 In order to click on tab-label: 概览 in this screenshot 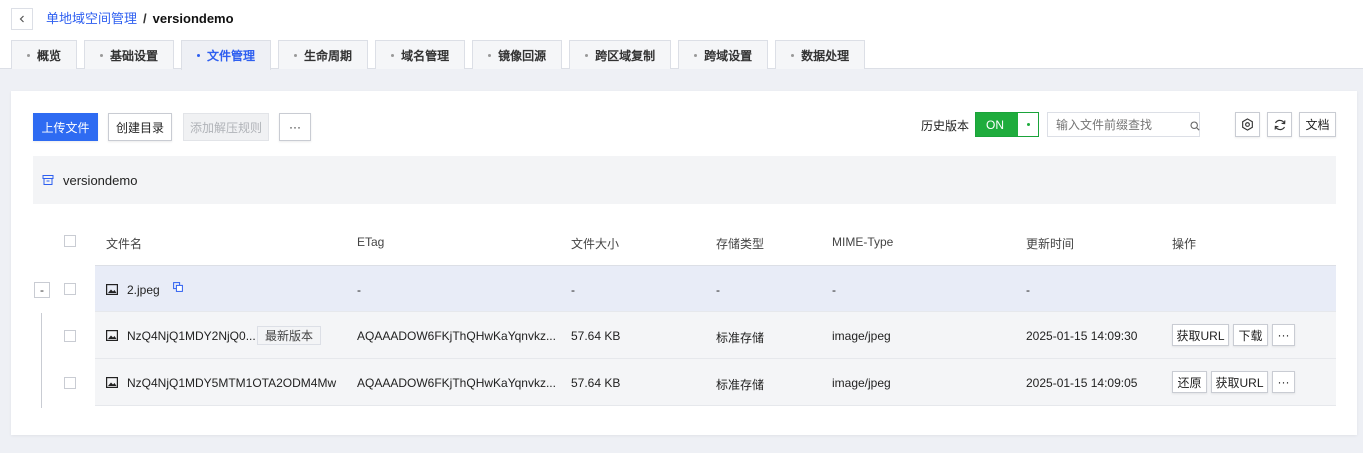, I will do `click(49, 55)`.